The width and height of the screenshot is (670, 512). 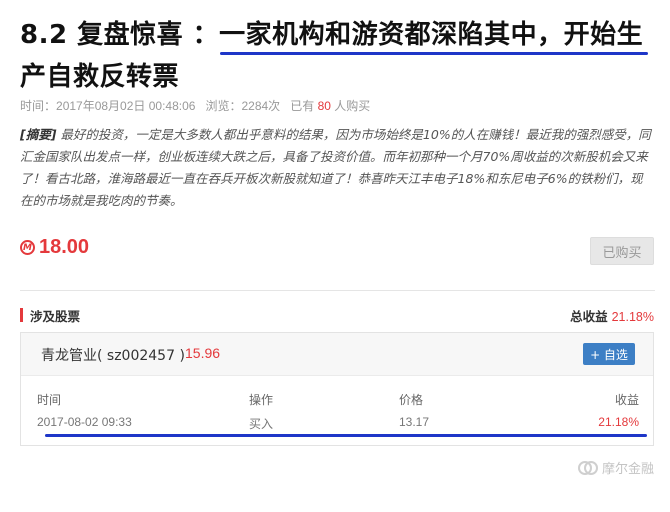 I want to click on title-plain: 8.2 复盘惊喜 ：, so click(x=120, y=35).